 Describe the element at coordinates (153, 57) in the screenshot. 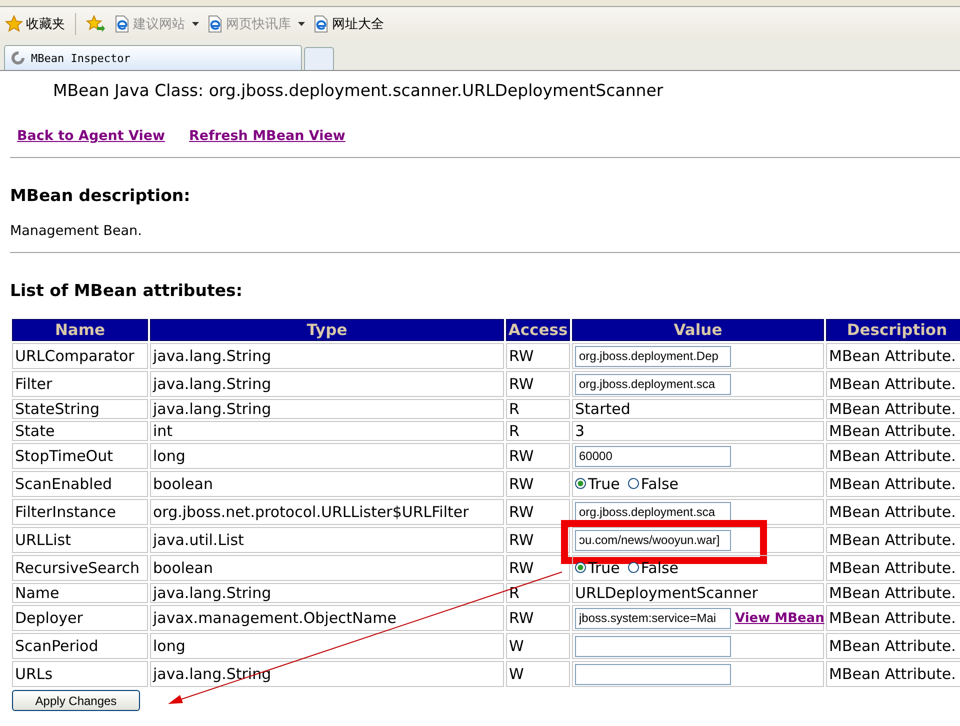

I see `browser-tab: MBean Inspector` at that location.